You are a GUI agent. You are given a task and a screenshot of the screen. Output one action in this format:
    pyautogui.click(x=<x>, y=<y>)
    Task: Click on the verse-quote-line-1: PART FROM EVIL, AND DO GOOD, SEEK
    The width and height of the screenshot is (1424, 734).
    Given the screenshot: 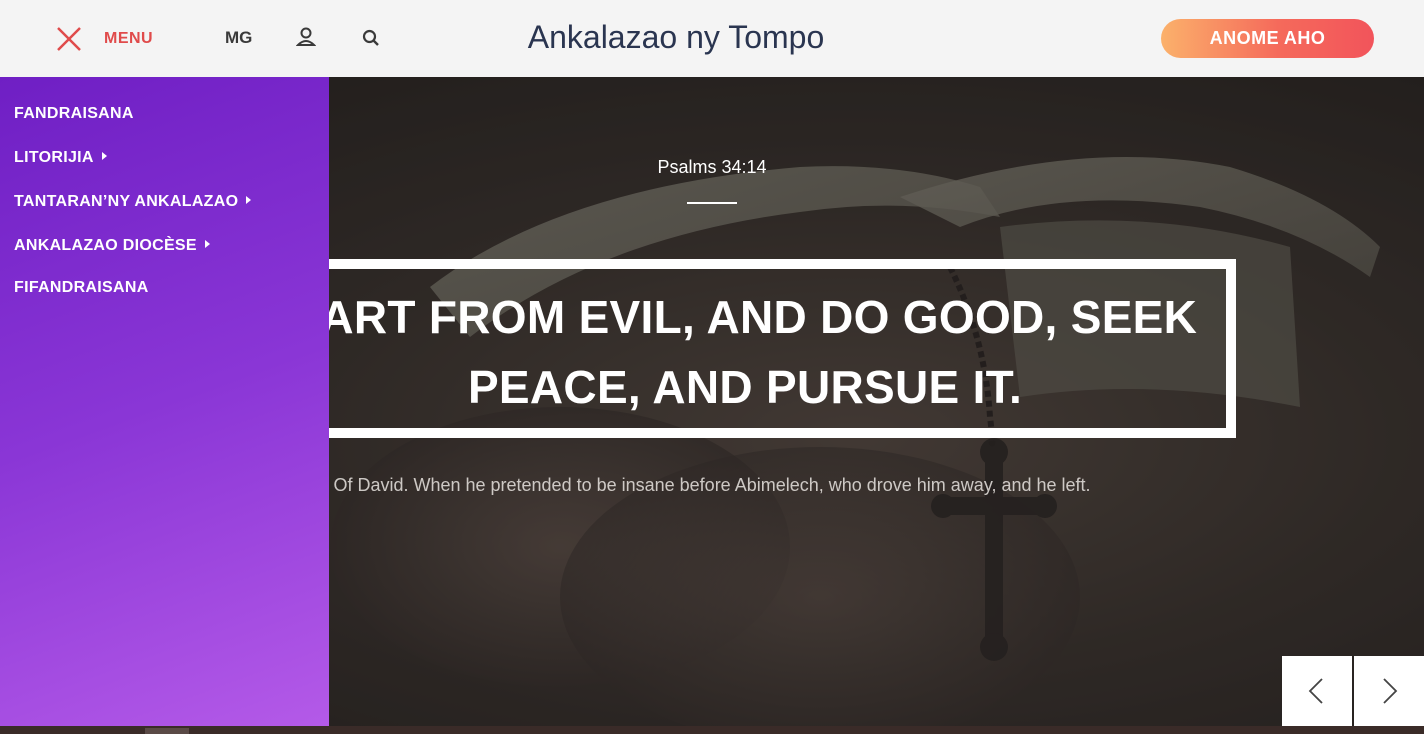 What is the action you would take?
    pyautogui.click(x=745, y=317)
    